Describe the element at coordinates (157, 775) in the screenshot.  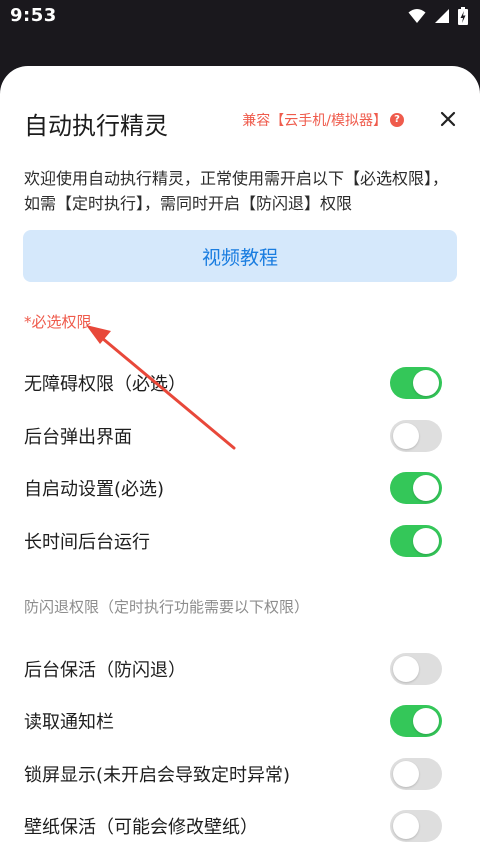
I see `permission-label: 锁屏显示(未开启会导致定时异常)` at that location.